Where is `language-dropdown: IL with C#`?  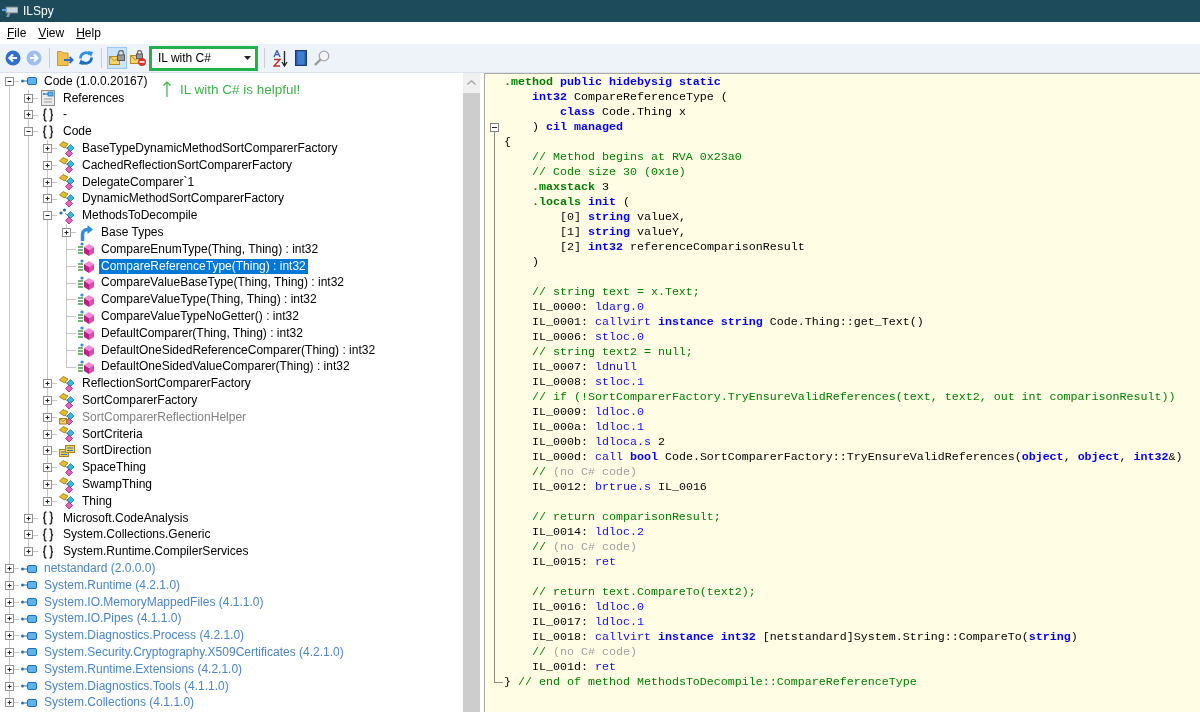 language-dropdown: IL with C# is located at coordinates (203, 58).